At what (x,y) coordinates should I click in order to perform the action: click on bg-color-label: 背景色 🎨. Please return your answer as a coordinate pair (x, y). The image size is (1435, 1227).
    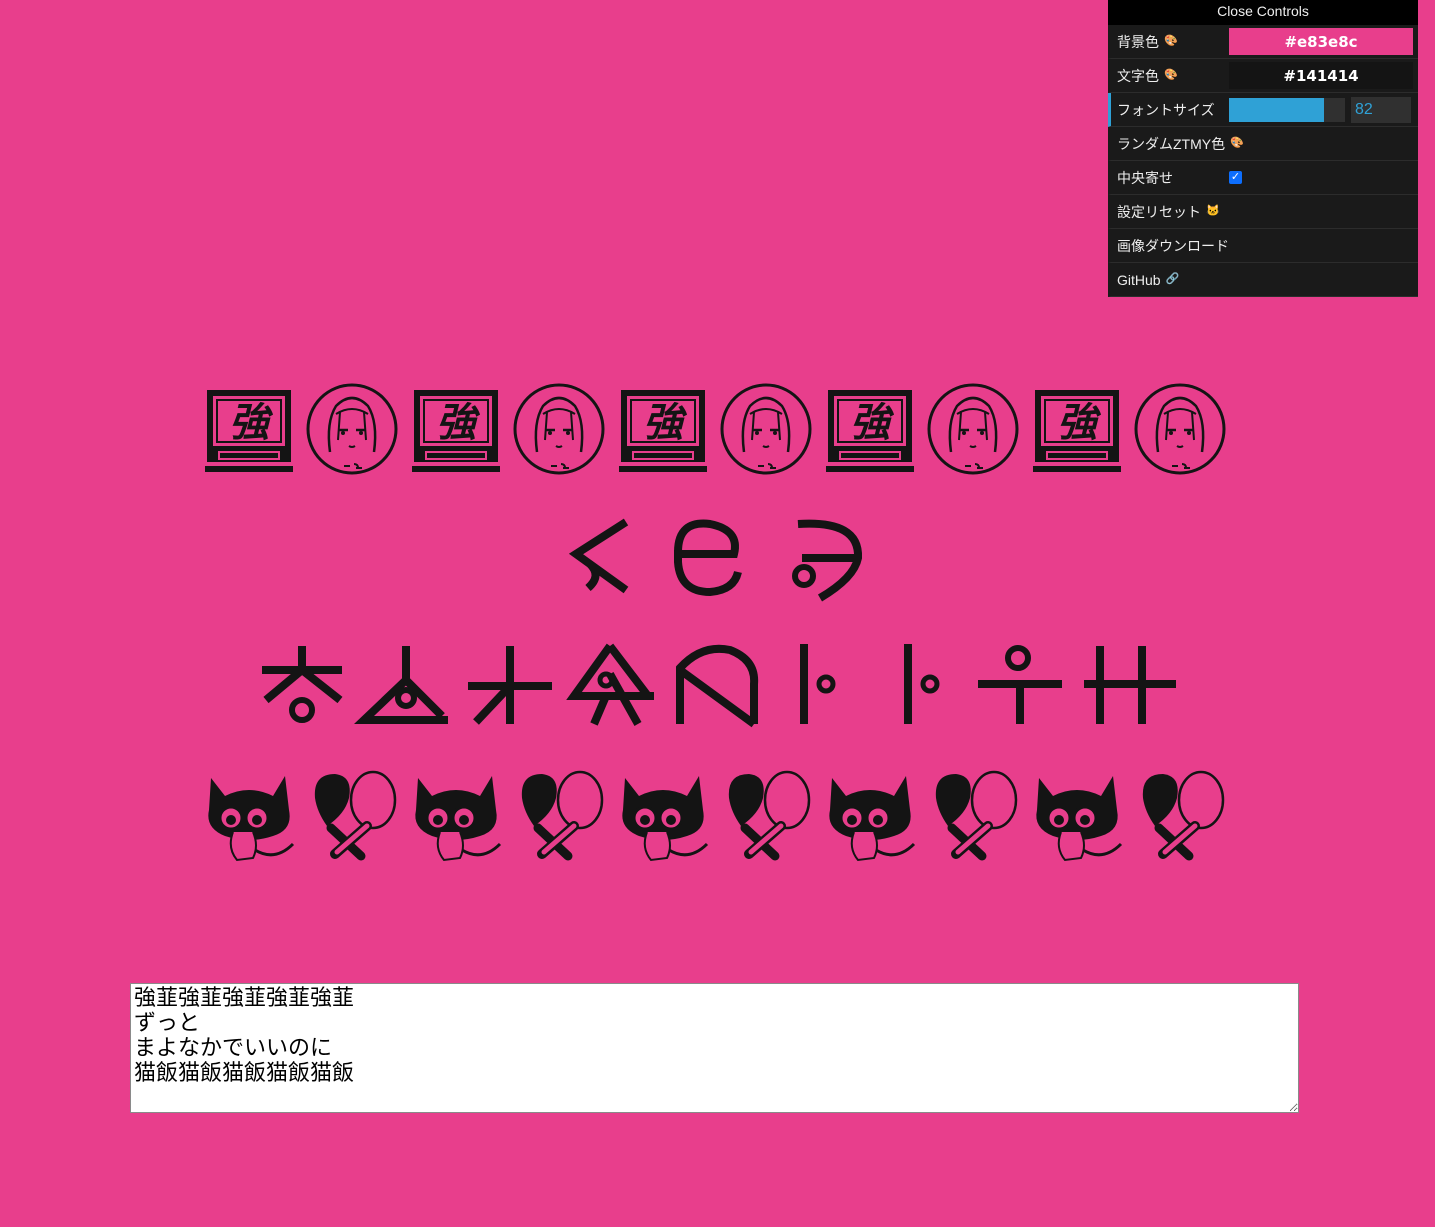
    Looking at the image, I should click on (1147, 41).